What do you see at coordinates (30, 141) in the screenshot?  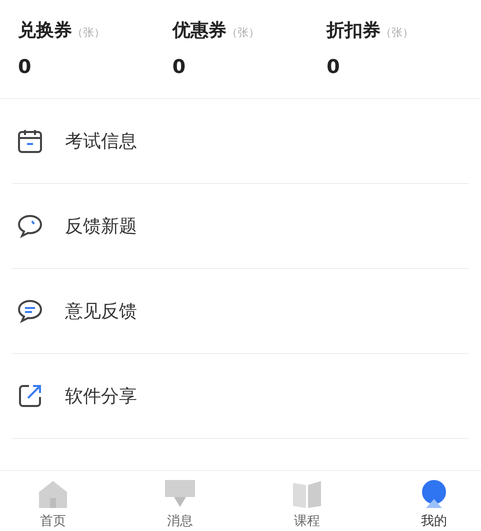 I see `calendar-icon` at bounding box center [30, 141].